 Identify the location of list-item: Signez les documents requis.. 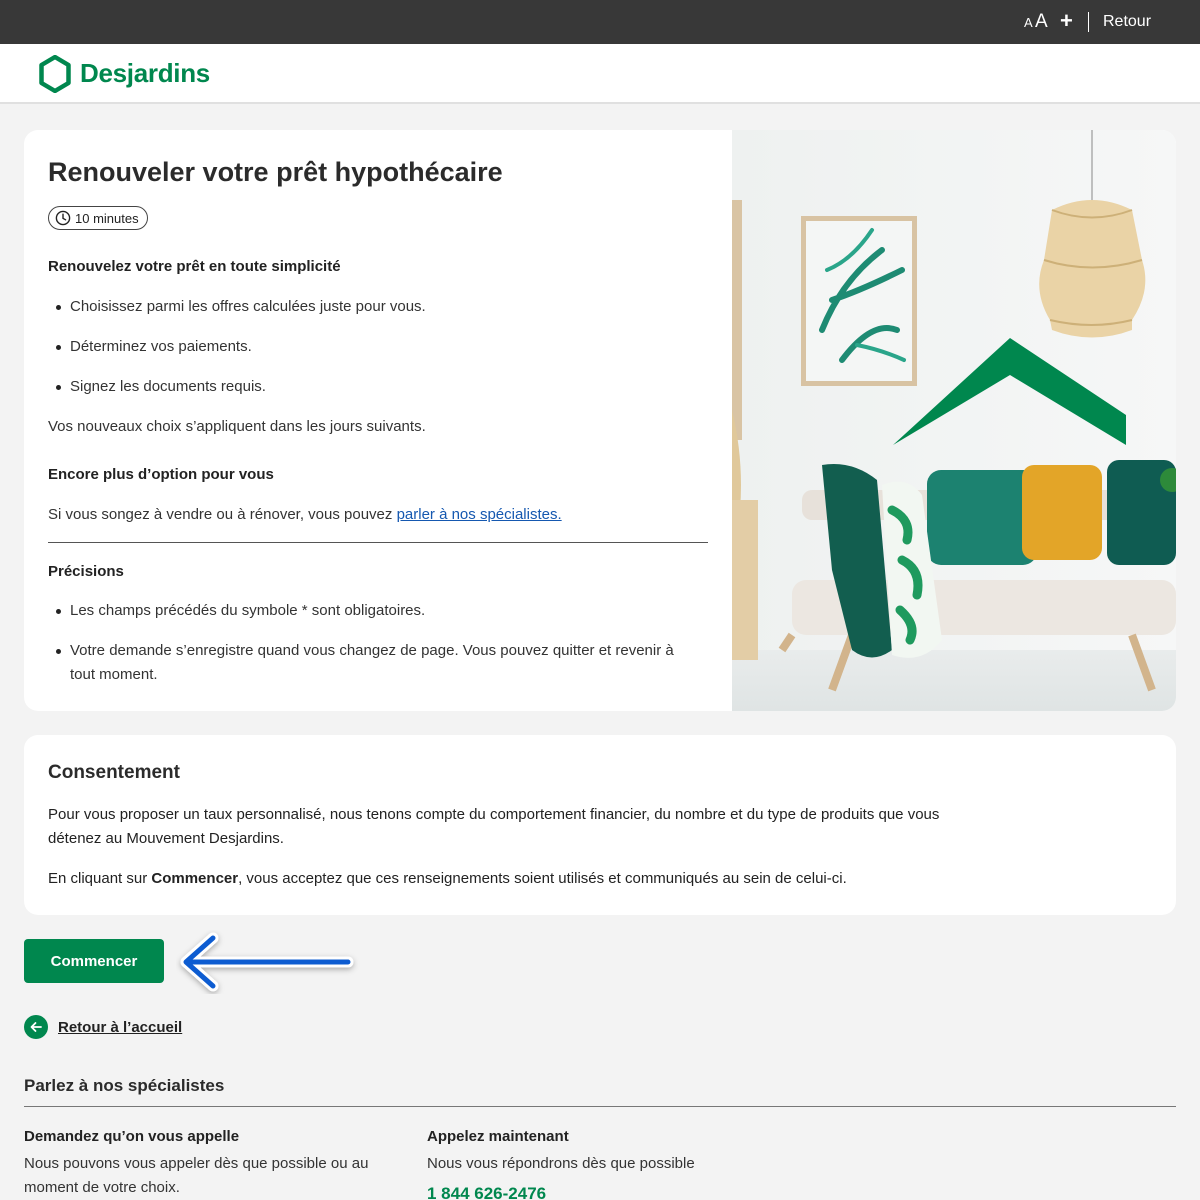
(161, 387).